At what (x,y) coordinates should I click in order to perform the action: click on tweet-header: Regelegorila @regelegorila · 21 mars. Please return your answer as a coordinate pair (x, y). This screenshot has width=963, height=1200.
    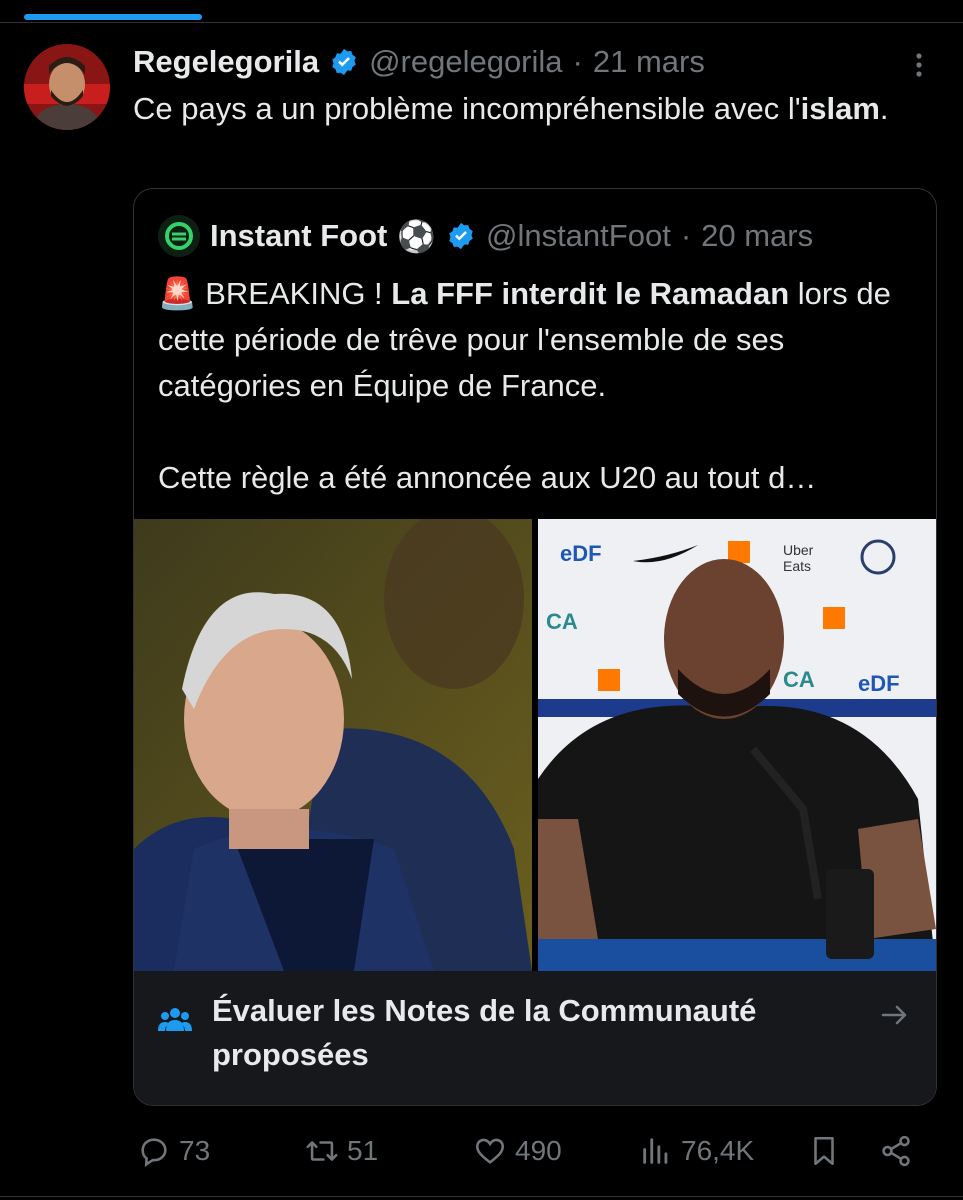
    Looking at the image, I should click on (419, 62).